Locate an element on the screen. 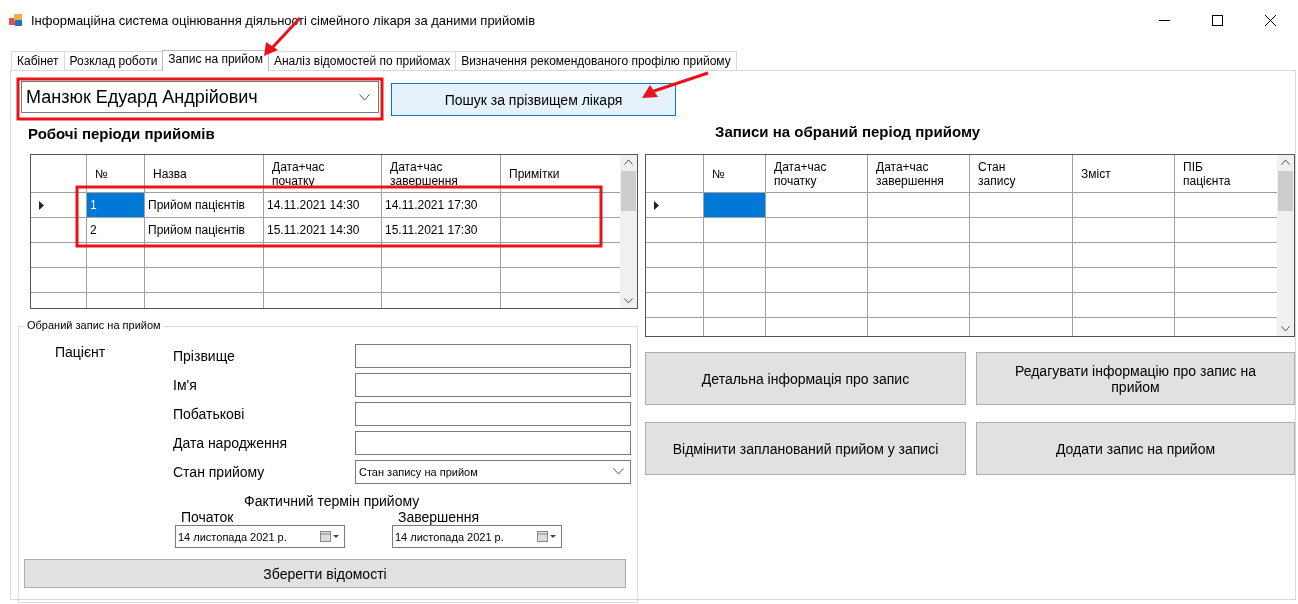  field-label: Ім'я is located at coordinates (185, 384).